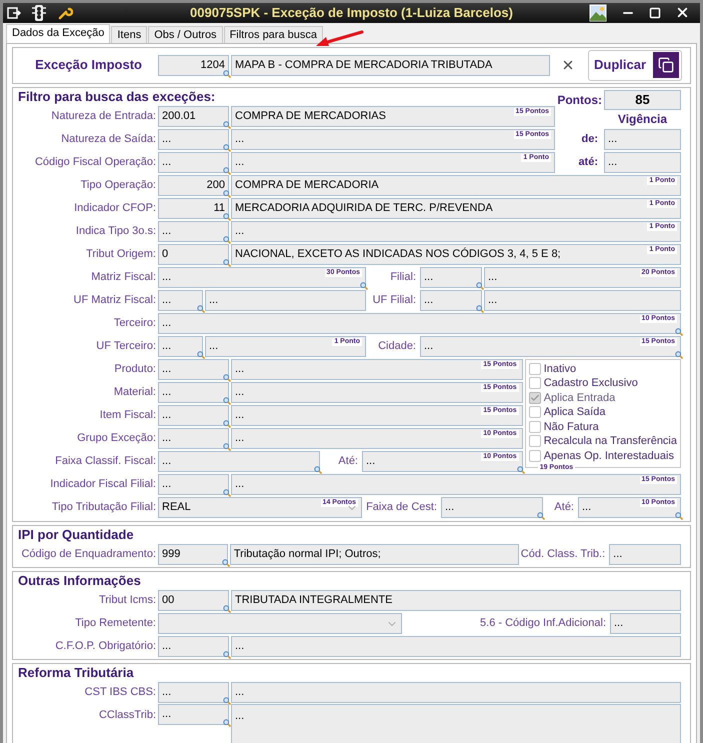 The height and width of the screenshot is (743, 703). I want to click on section-title: Reforma Tributária, so click(76, 672).